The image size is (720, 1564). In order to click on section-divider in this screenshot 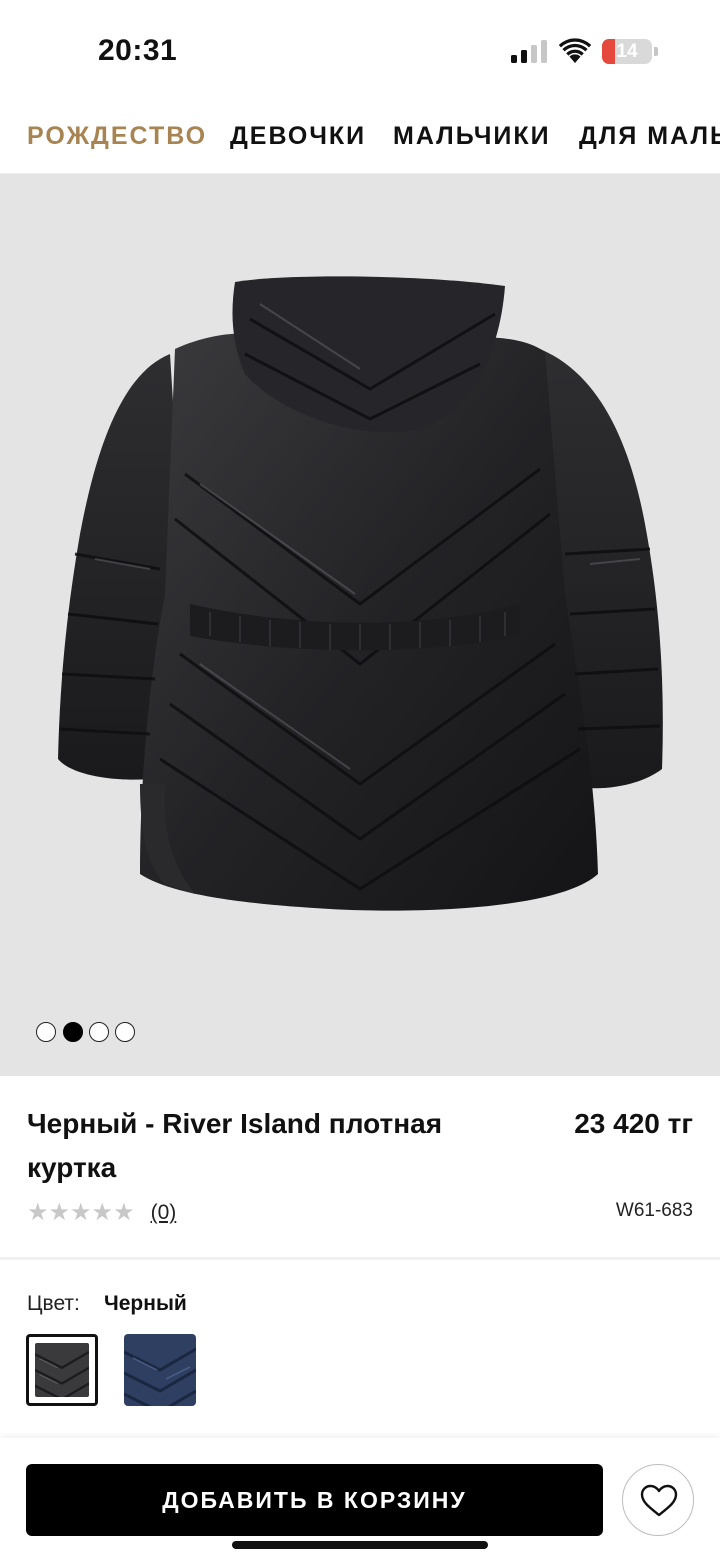, I will do `click(360, 1258)`.